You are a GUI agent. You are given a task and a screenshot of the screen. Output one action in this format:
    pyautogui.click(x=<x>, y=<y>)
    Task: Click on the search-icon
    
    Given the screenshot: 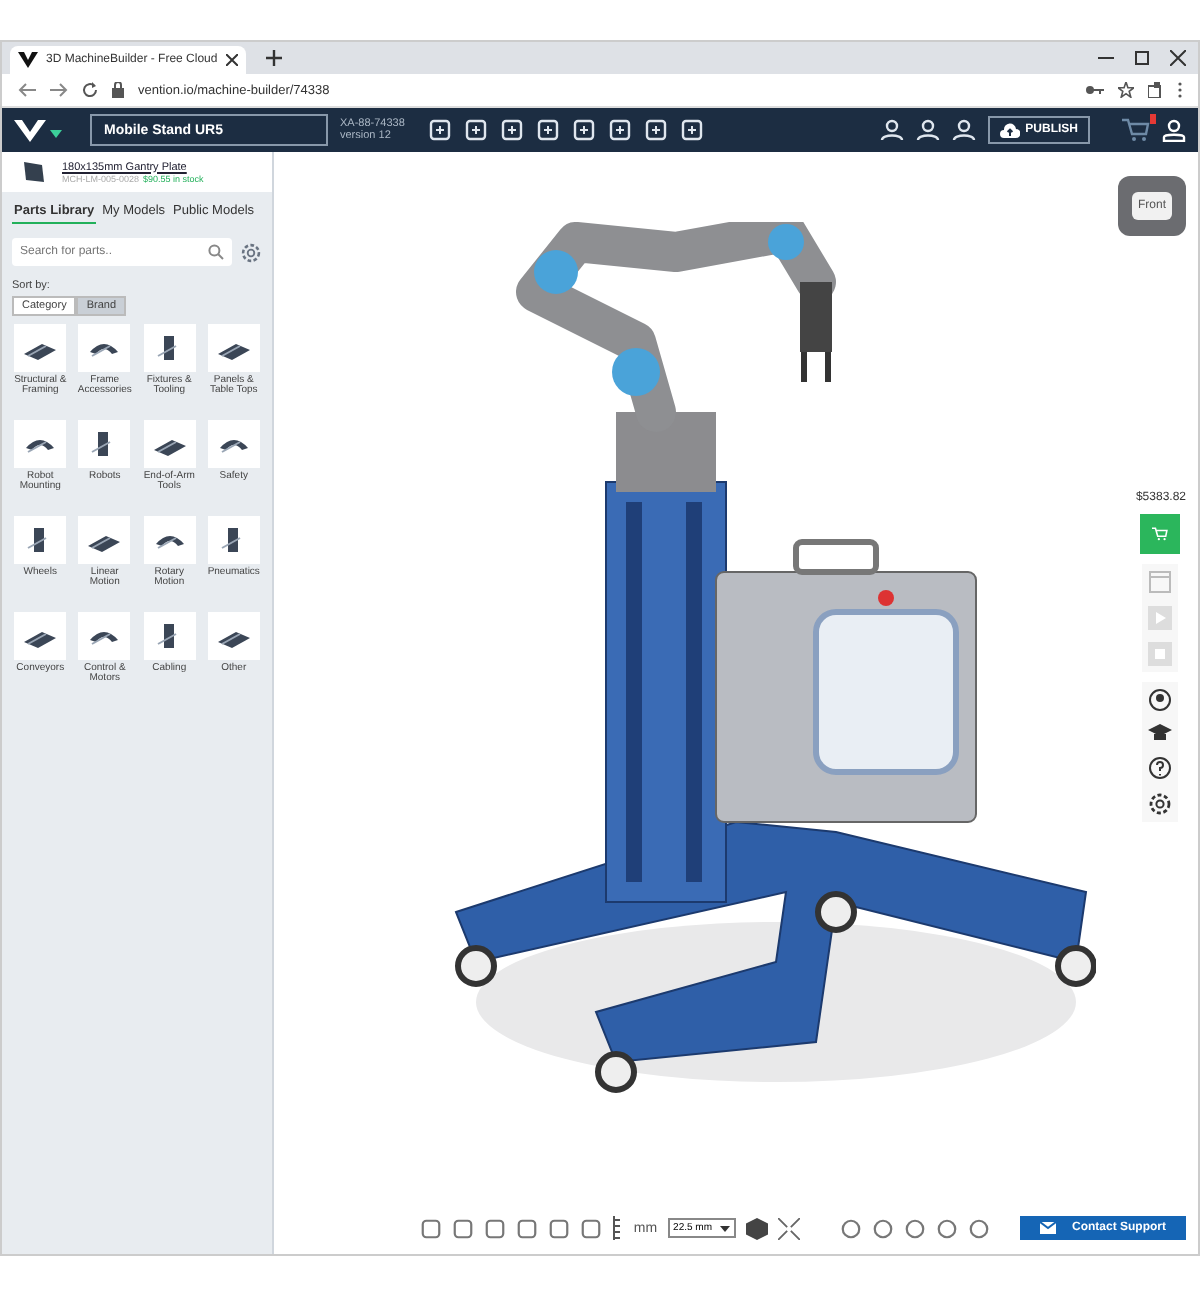 What is the action you would take?
    pyautogui.click(x=216, y=252)
    